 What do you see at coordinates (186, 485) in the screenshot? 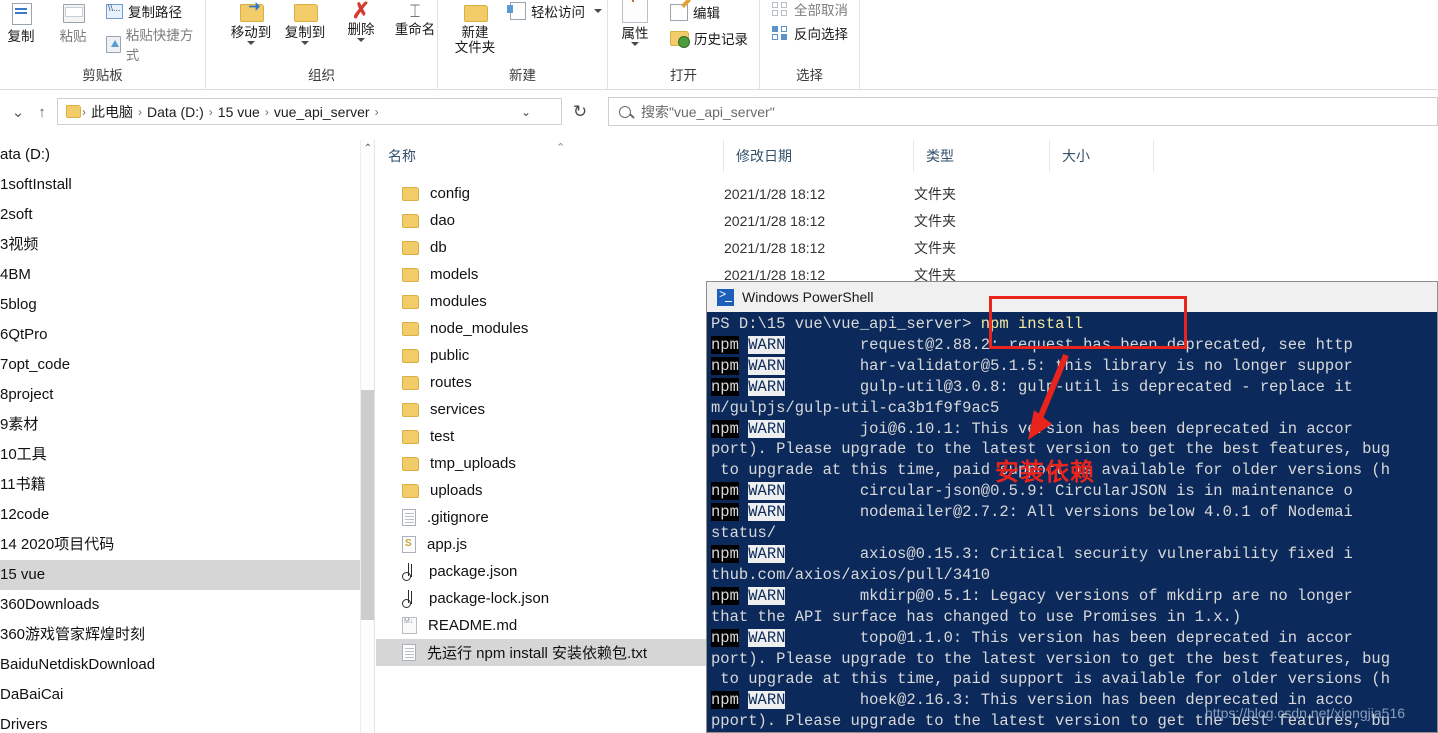
I see `nav-item-11: 11书籍` at bounding box center [186, 485].